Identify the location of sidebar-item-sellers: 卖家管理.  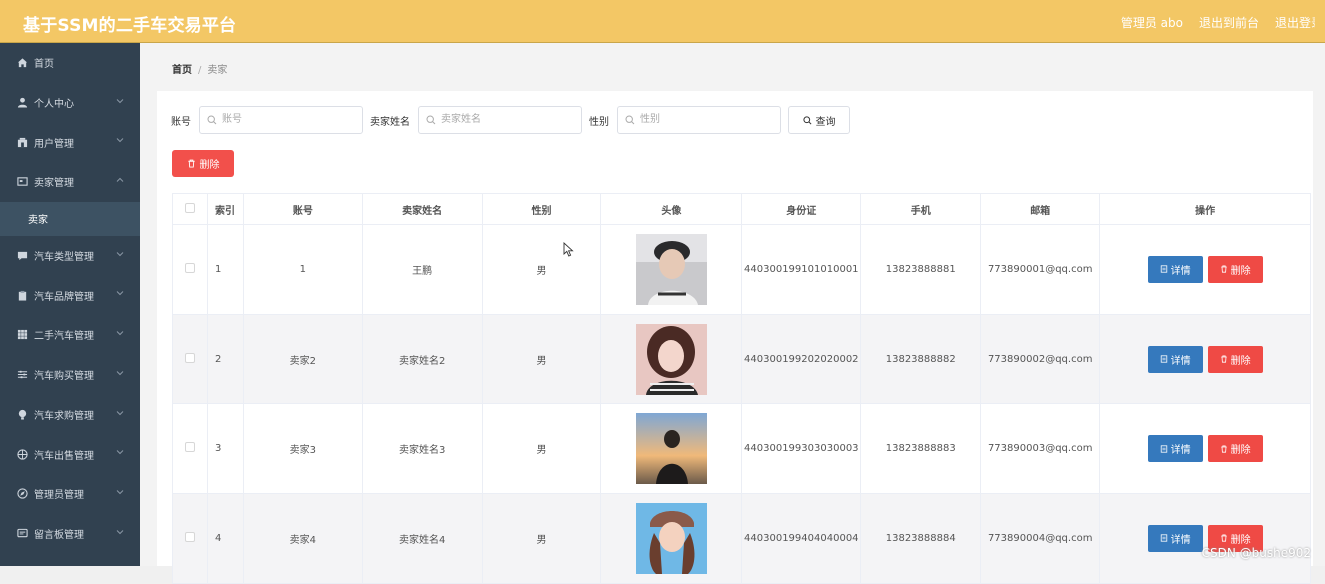
(70, 182).